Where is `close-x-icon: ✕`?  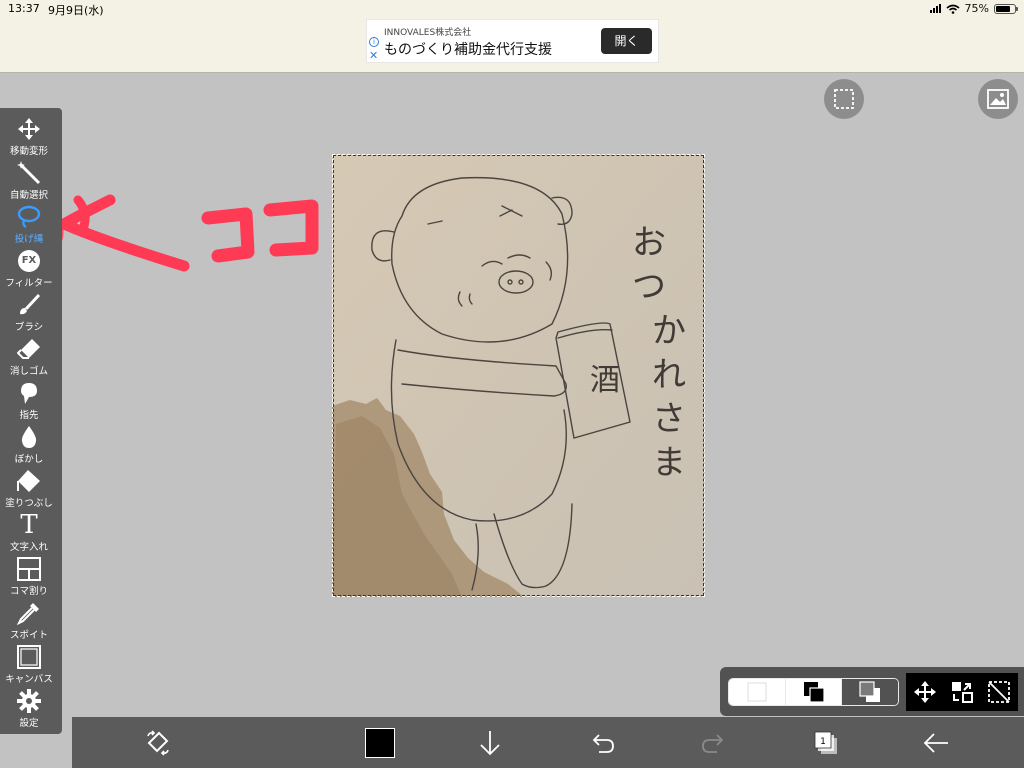 close-x-icon: ✕ is located at coordinates (373, 55).